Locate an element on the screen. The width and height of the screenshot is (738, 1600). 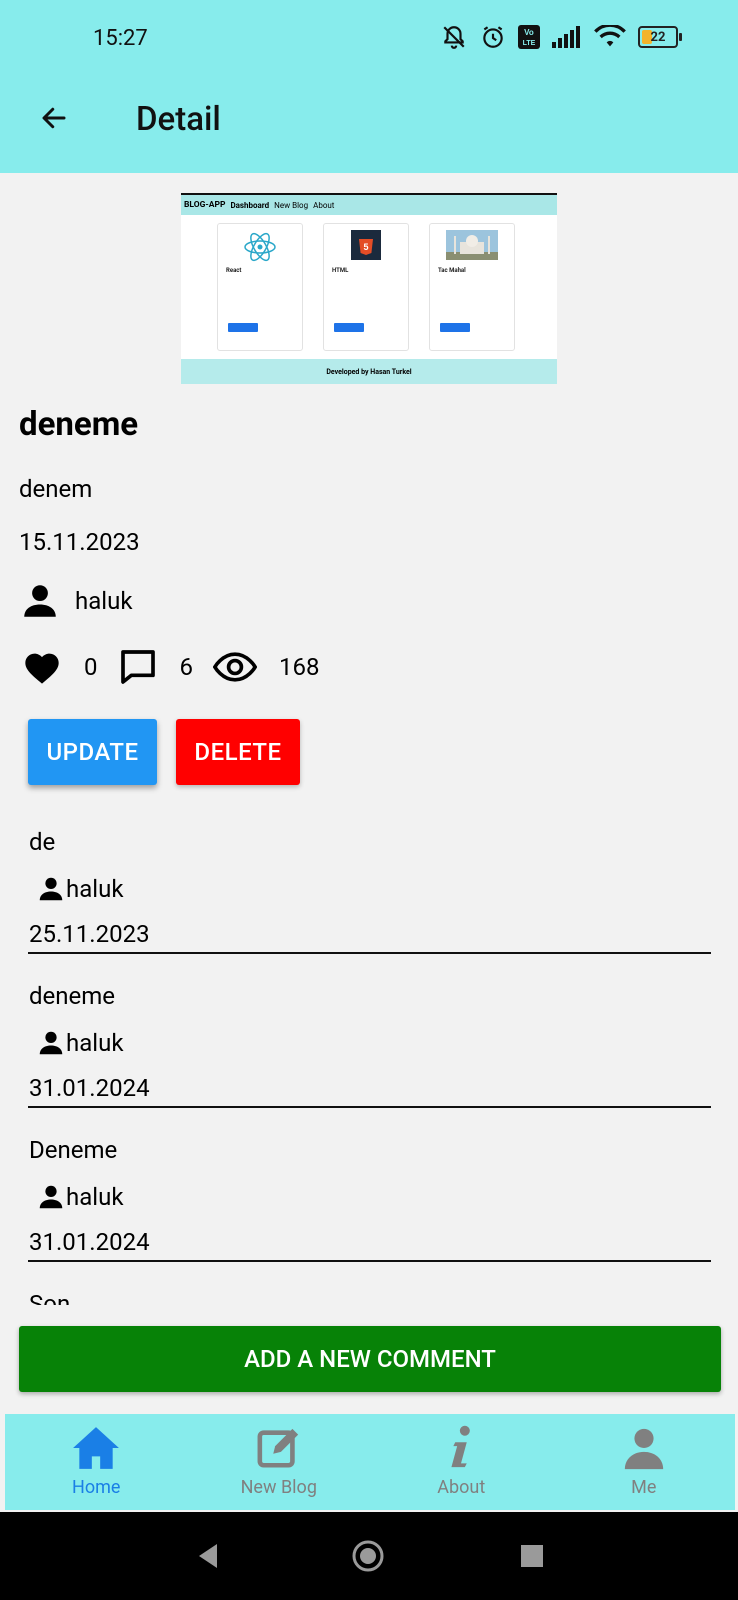
svg-text: Vo is located at coordinates (529, 32).